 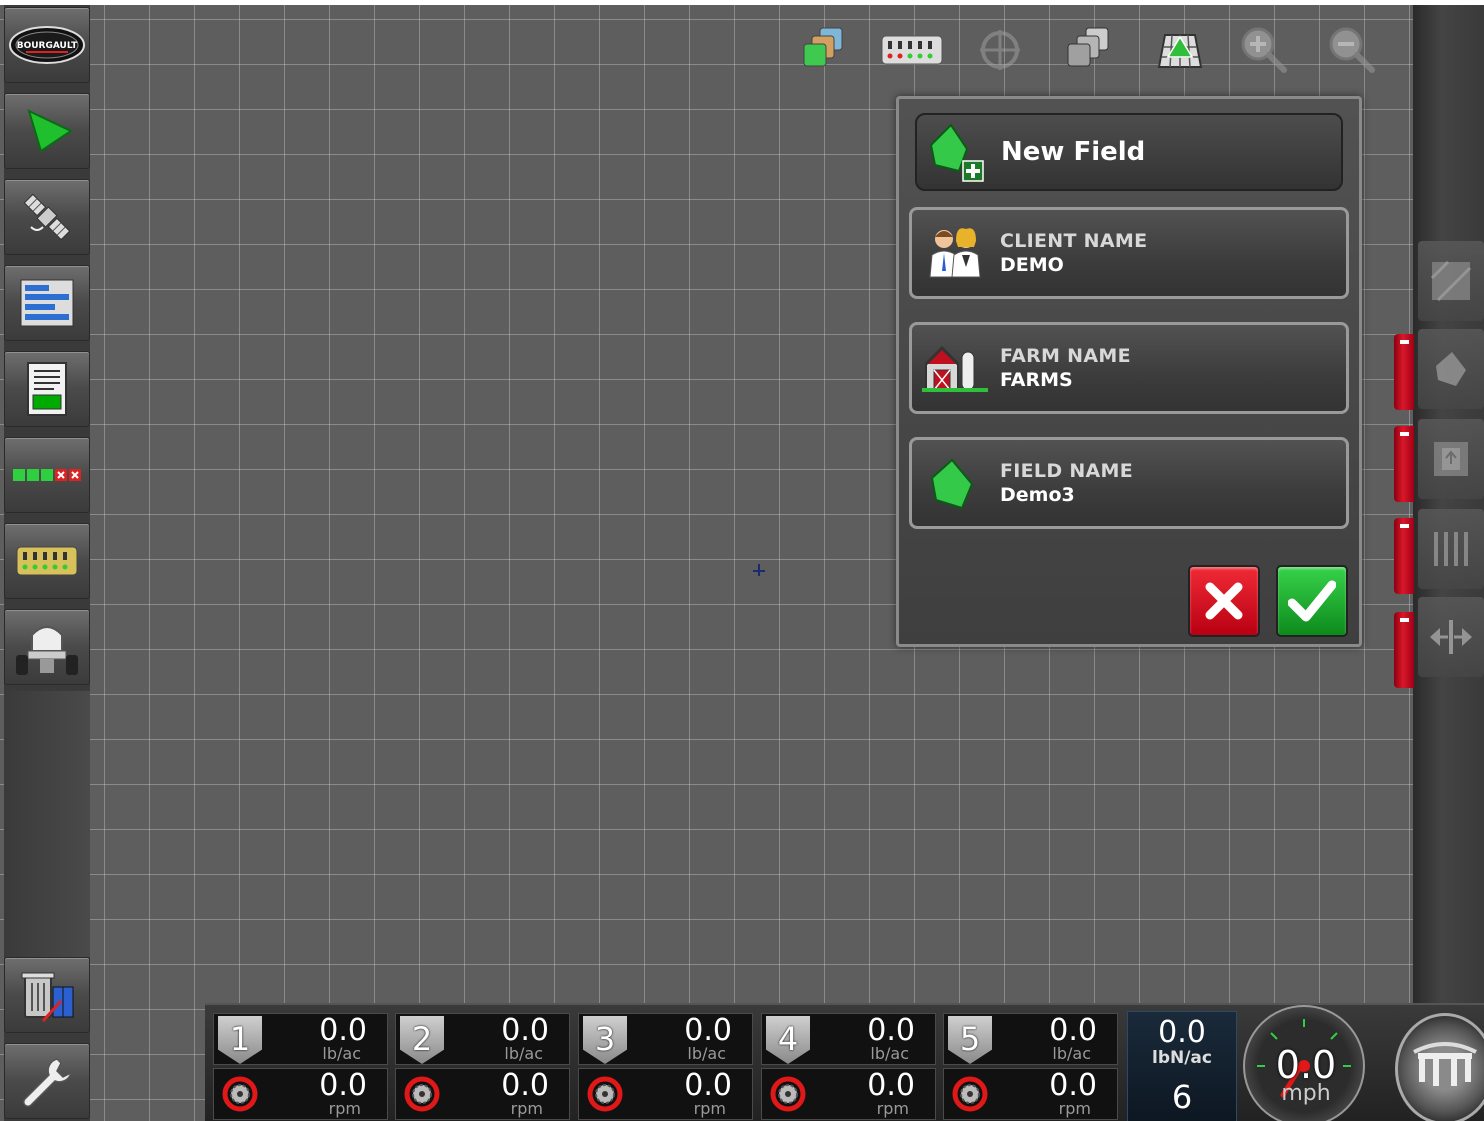 What do you see at coordinates (1030, 1039) in the screenshot?
I see `section-rate-cell: 5 0.0 lb/ac` at bounding box center [1030, 1039].